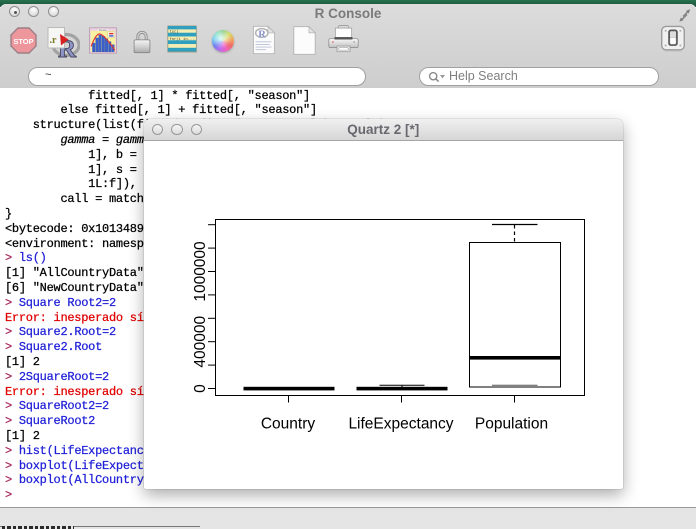 This screenshot has height=529, width=696. What do you see at coordinates (54, 40) in the screenshot?
I see `svg-text: .r` at bounding box center [54, 40].